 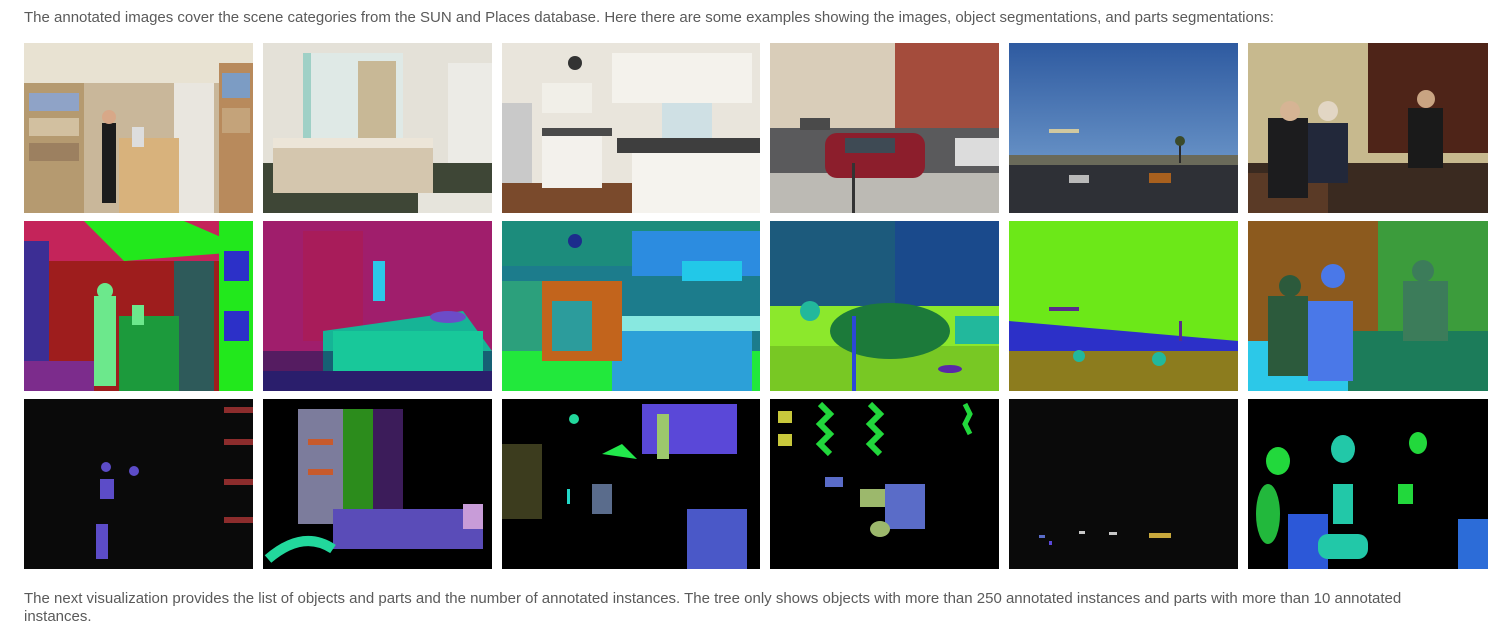 What do you see at coordinates (1123, 484) in the screenshot?
I see `highway-parts-seg` at bounding box center [1123, 484].